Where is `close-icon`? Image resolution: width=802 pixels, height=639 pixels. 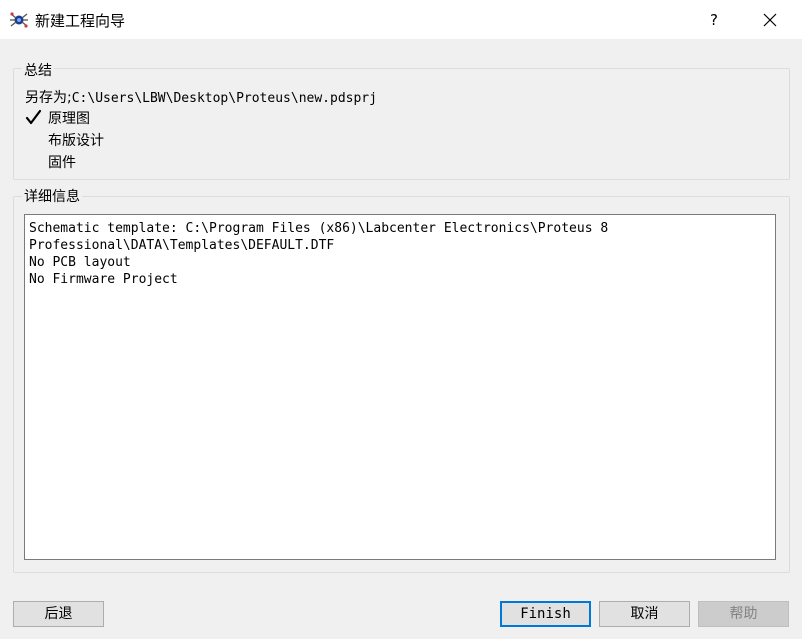 close-icon is located at coordinates (770, 20).